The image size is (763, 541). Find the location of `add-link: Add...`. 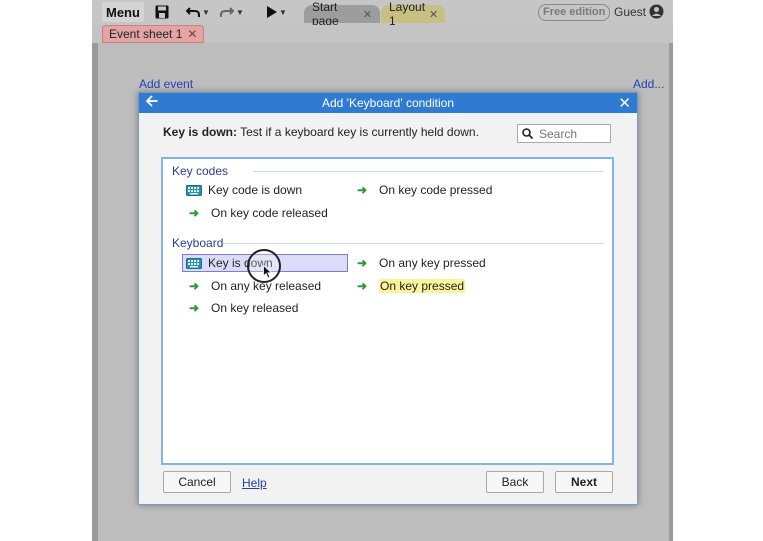

add-link: Add... is located at coordinates (648, 84).